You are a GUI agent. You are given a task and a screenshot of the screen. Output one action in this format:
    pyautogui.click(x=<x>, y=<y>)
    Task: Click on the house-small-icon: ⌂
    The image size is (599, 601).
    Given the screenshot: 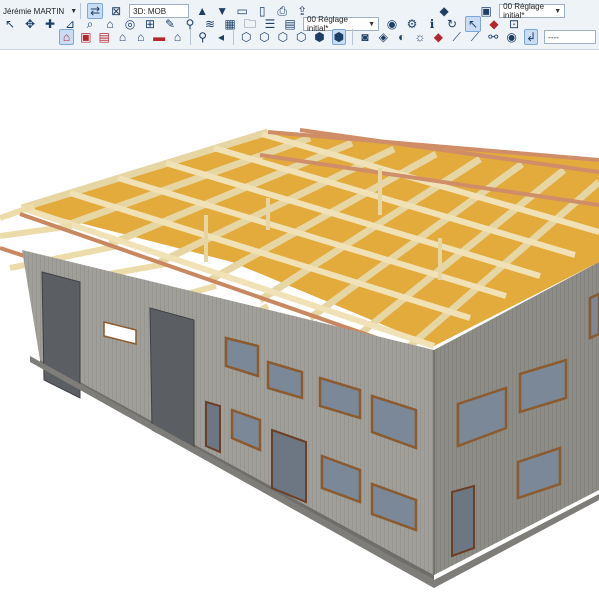 What is the action you would take?
    pyautogui.click(x=177, y=37)
    